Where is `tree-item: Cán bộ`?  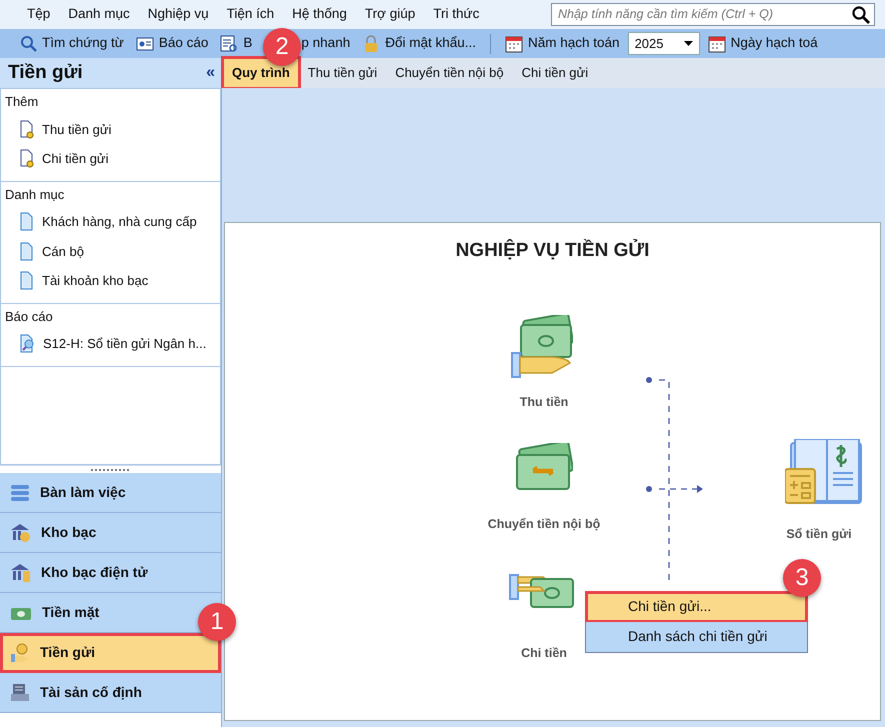
tree-item: Cán bộ is located at coordinates (110, 252).